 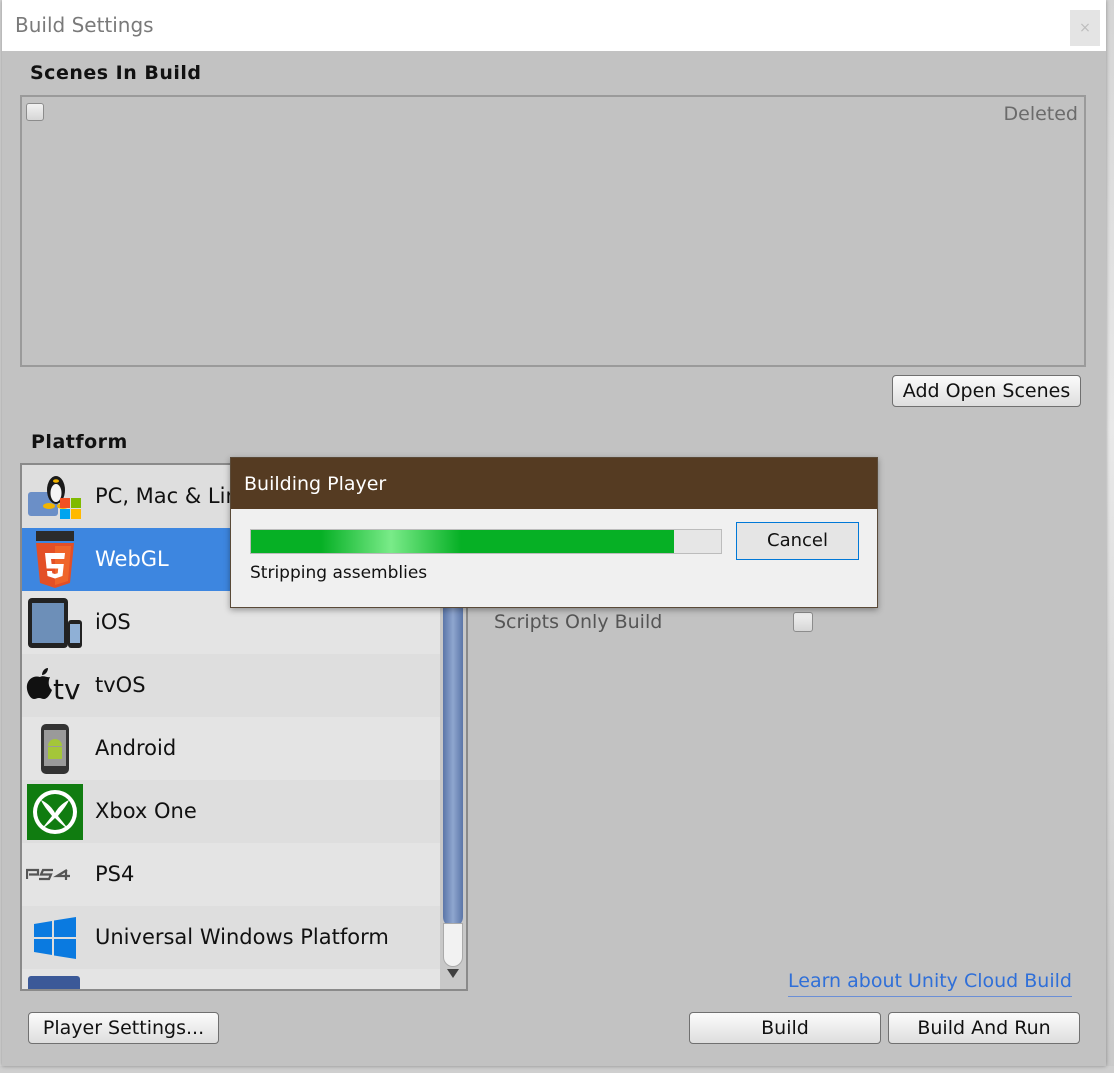 I want to click on platform-item-tvos: tv tvOS, so click(x=231, y=685).